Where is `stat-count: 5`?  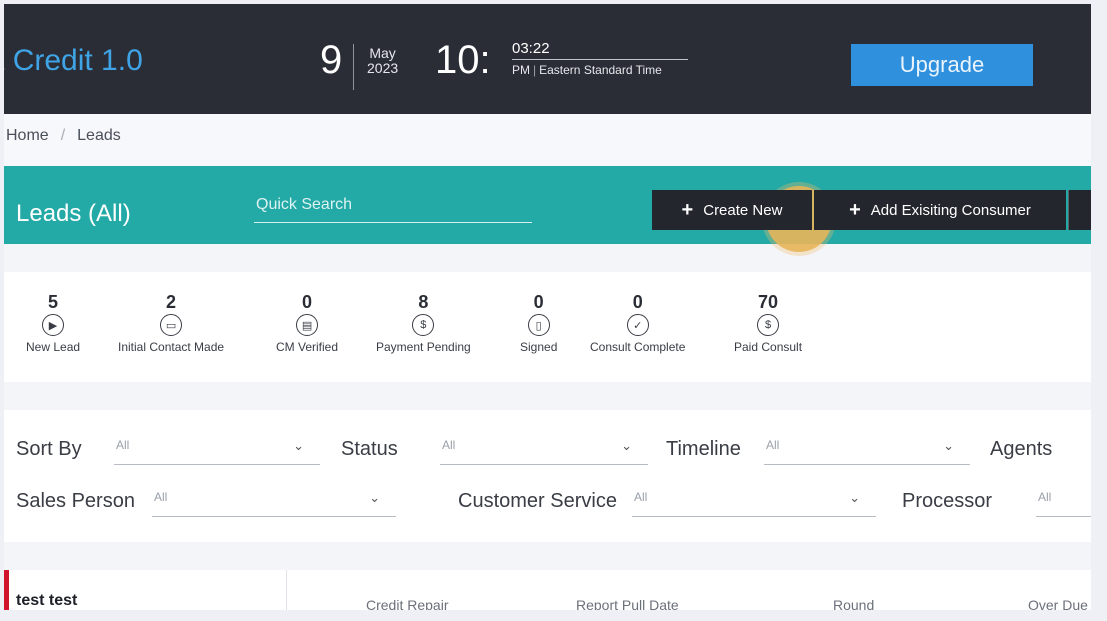 stat-count: 5 is located at coordinates (53, 302).